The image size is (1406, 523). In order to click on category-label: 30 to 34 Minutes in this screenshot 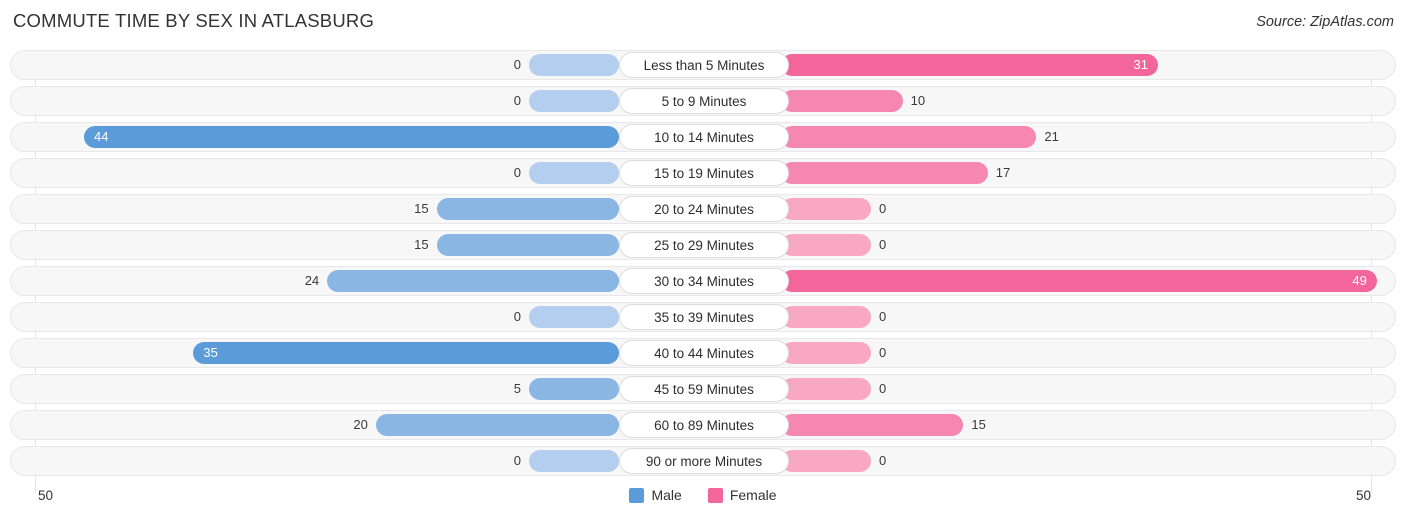, I will do `click(704, 281)`.